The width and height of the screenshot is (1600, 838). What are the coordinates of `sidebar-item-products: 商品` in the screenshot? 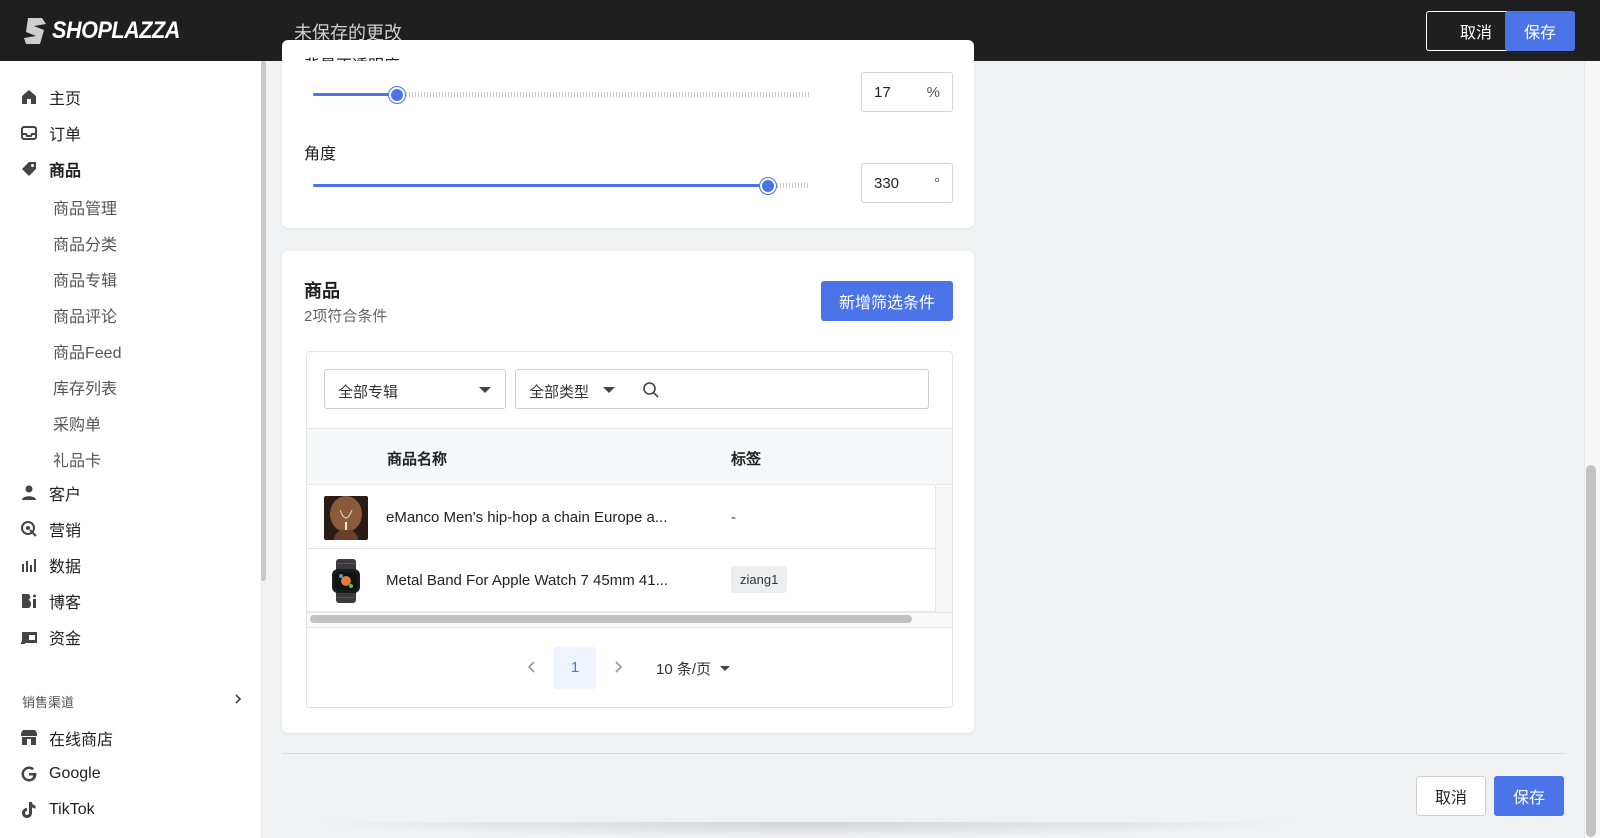 It's located at (50, 169).